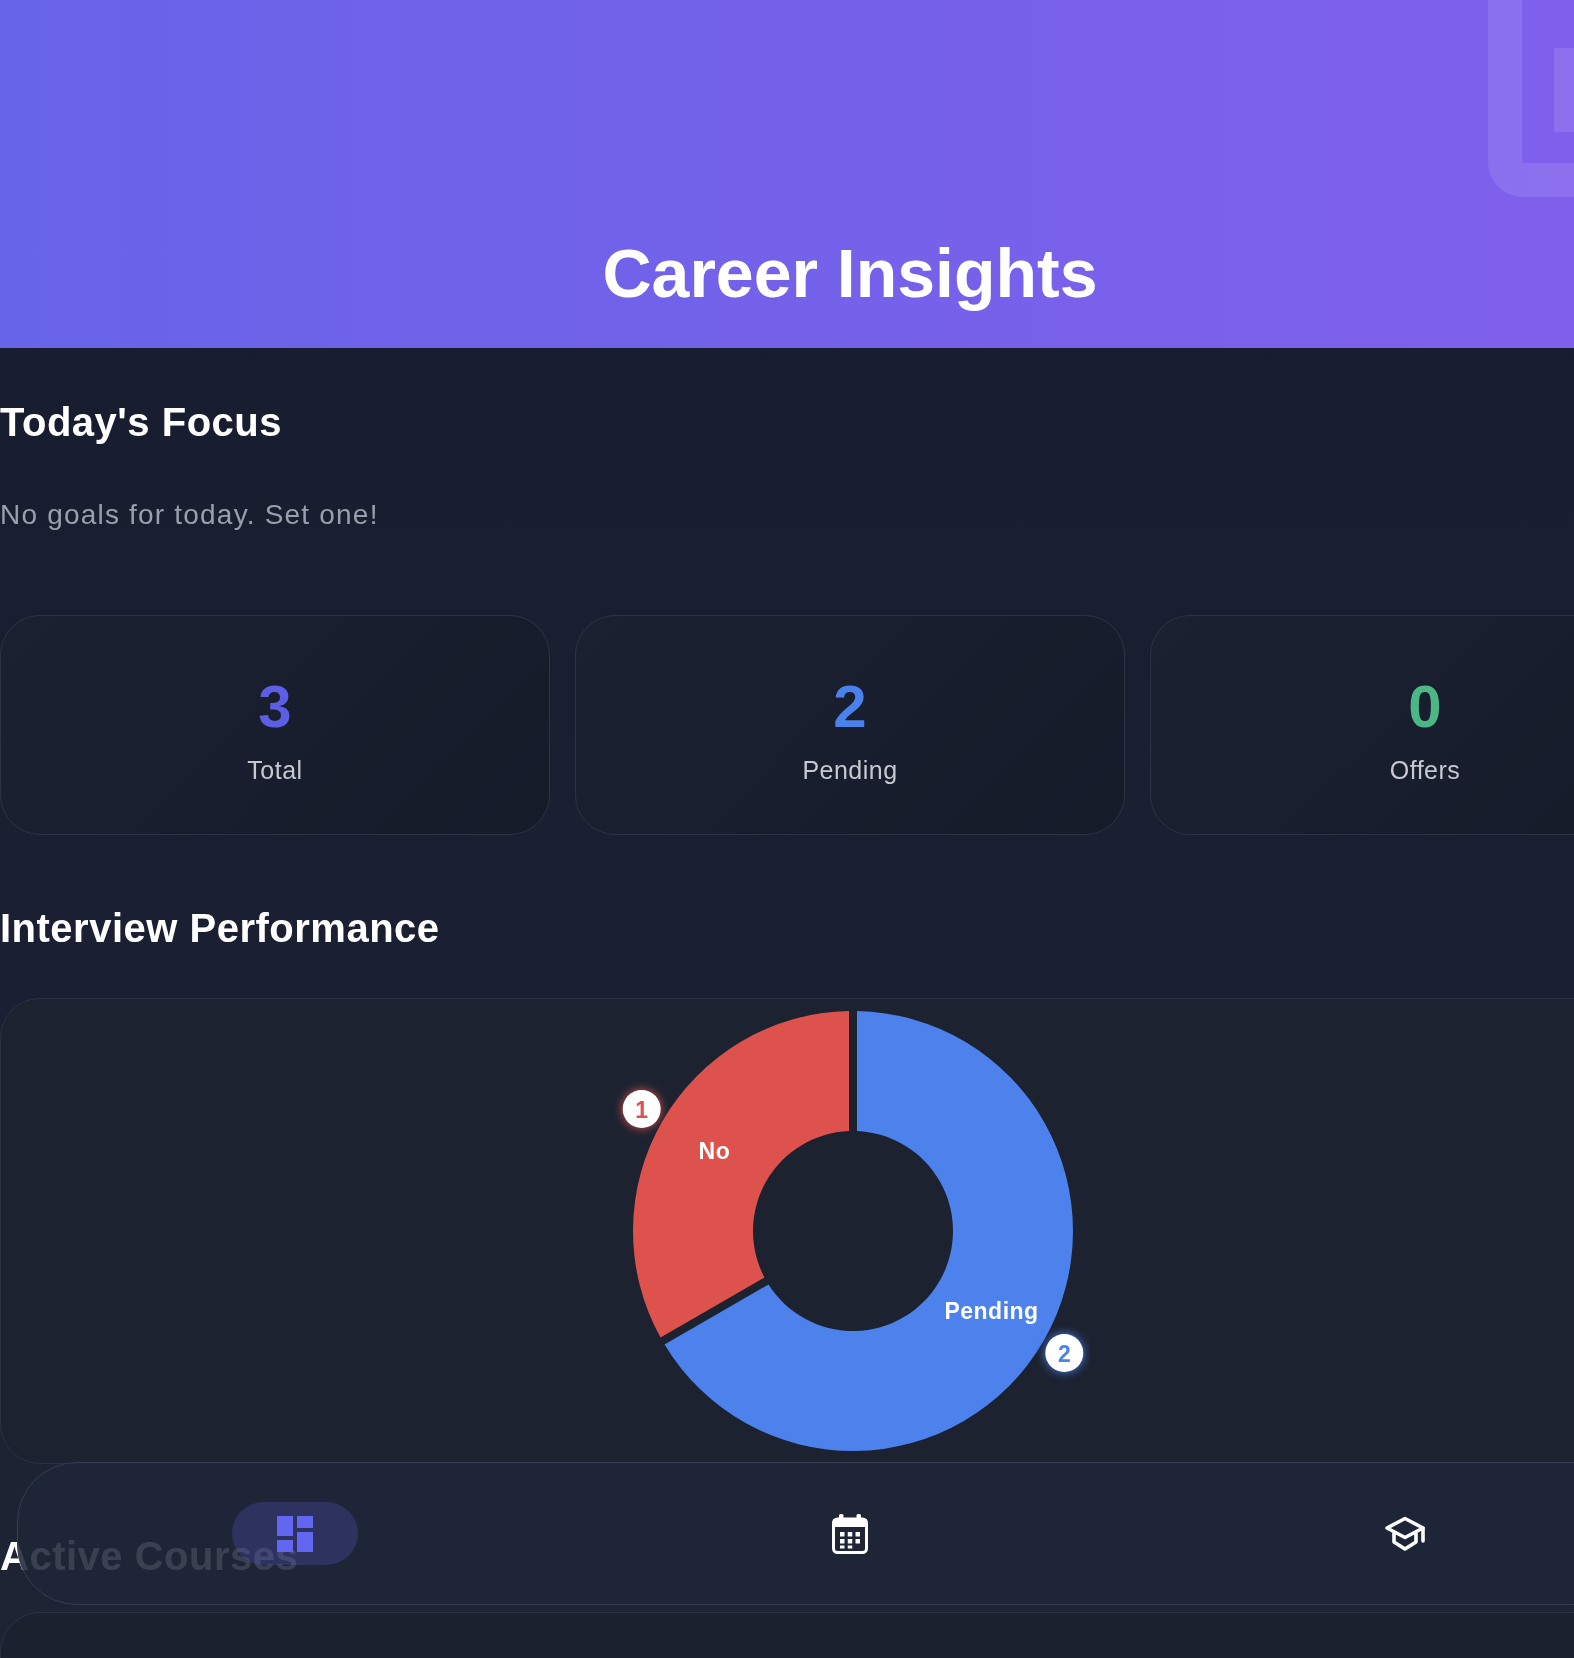  Describe the element at coordinates (1404, 1533) in the screenshot. I see `graduation-cap-icon` at that location.